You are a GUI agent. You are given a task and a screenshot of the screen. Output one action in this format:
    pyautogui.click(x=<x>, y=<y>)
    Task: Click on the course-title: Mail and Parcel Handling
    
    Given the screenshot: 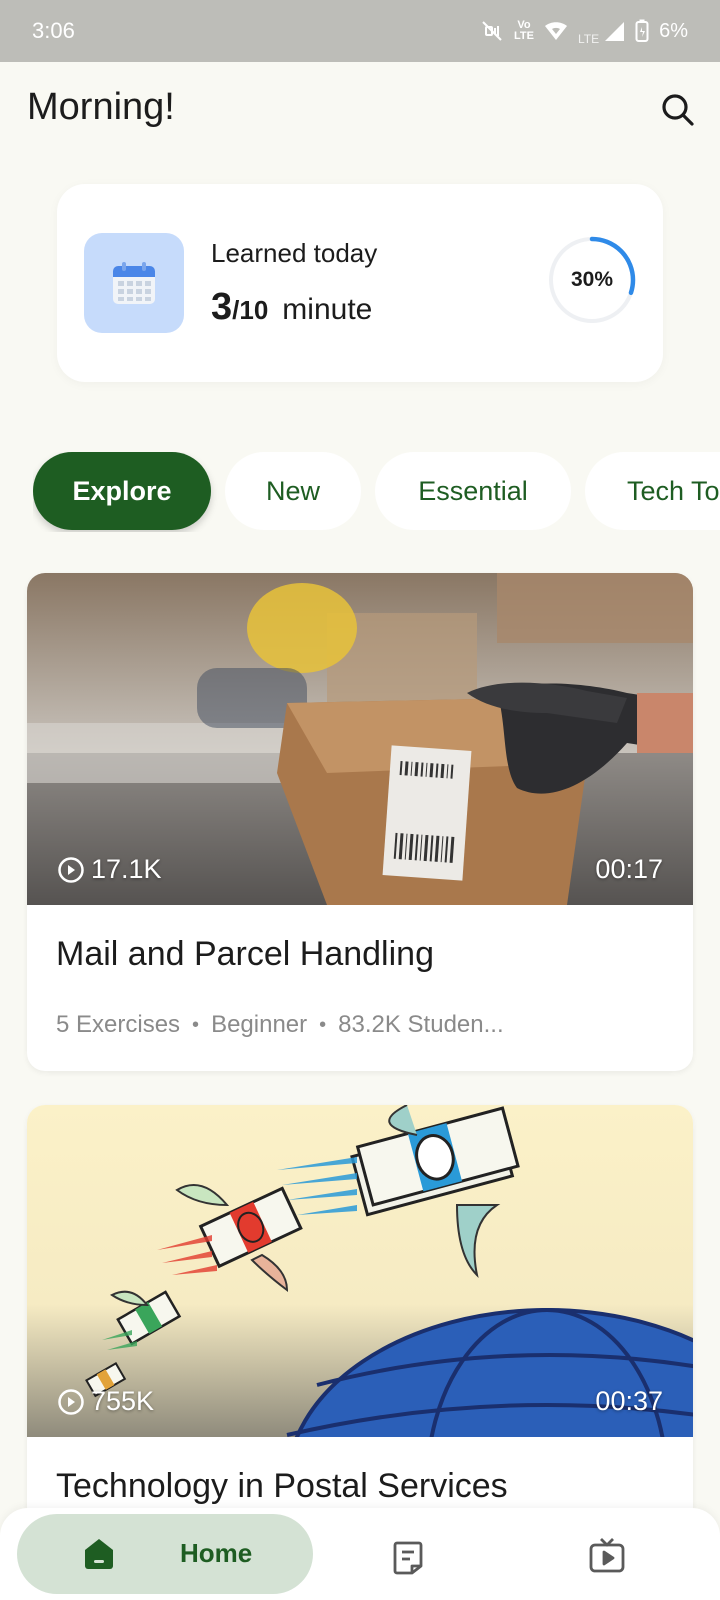 What is the action you would take?
    pyautogui.click(x=245, y=954)
    